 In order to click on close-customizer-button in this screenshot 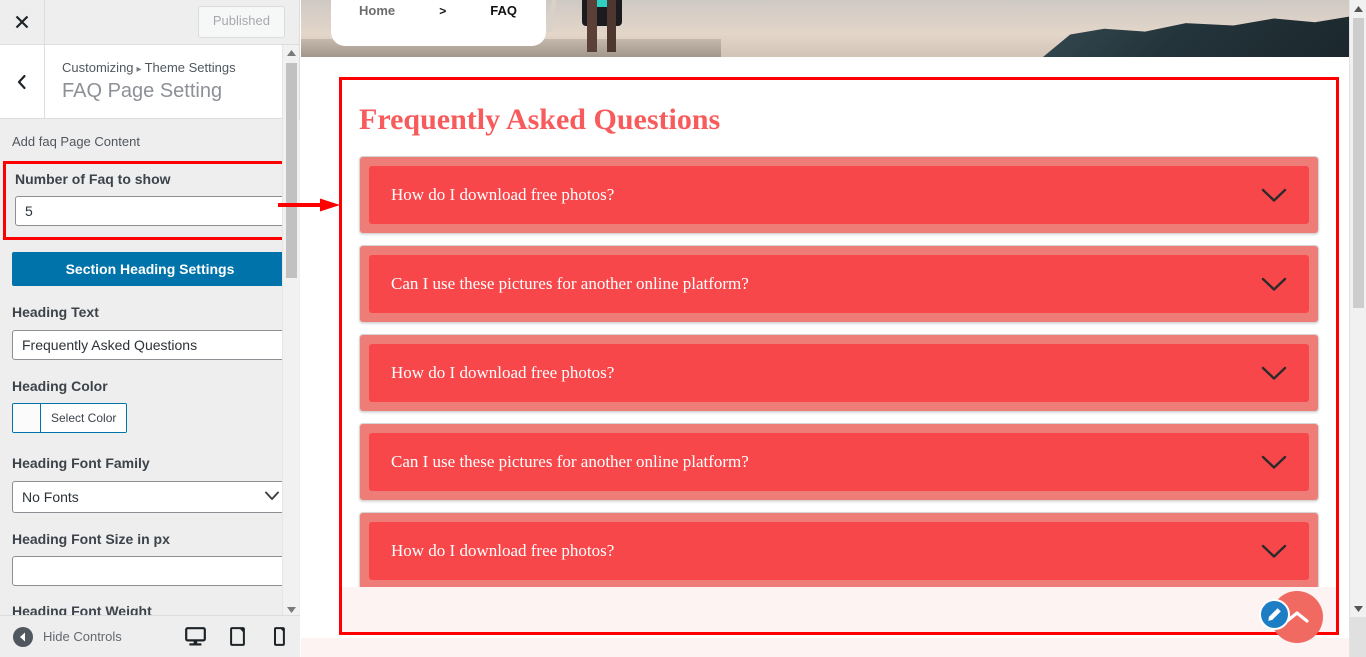, I will do `click(22, 22)`.